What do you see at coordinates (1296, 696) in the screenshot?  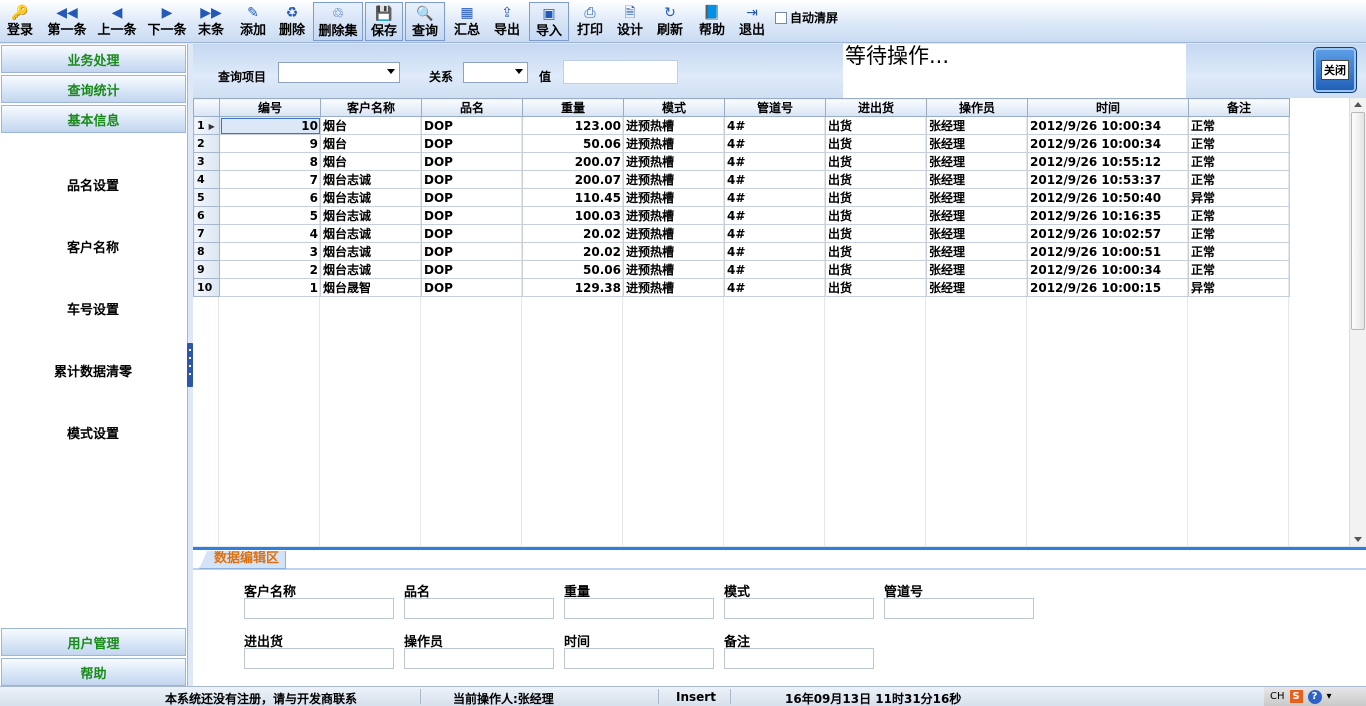 I see `ime-icon: S` at bounding box center [1296, 696].